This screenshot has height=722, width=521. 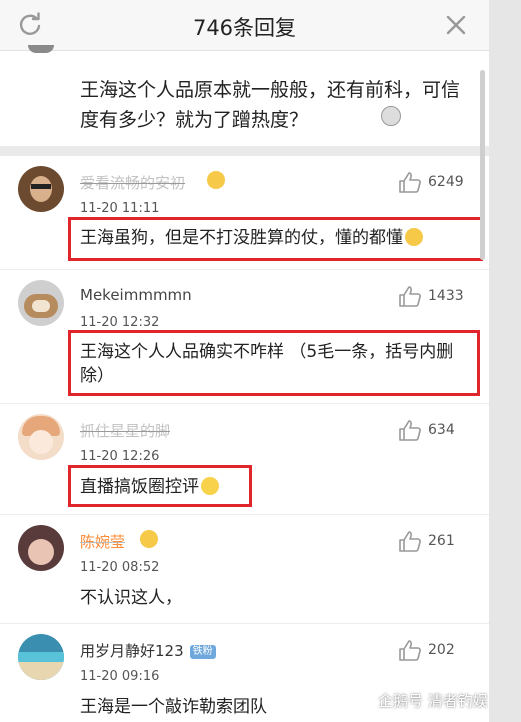 I want to click on dog-emoji-icon, so click(x=391, y=116).